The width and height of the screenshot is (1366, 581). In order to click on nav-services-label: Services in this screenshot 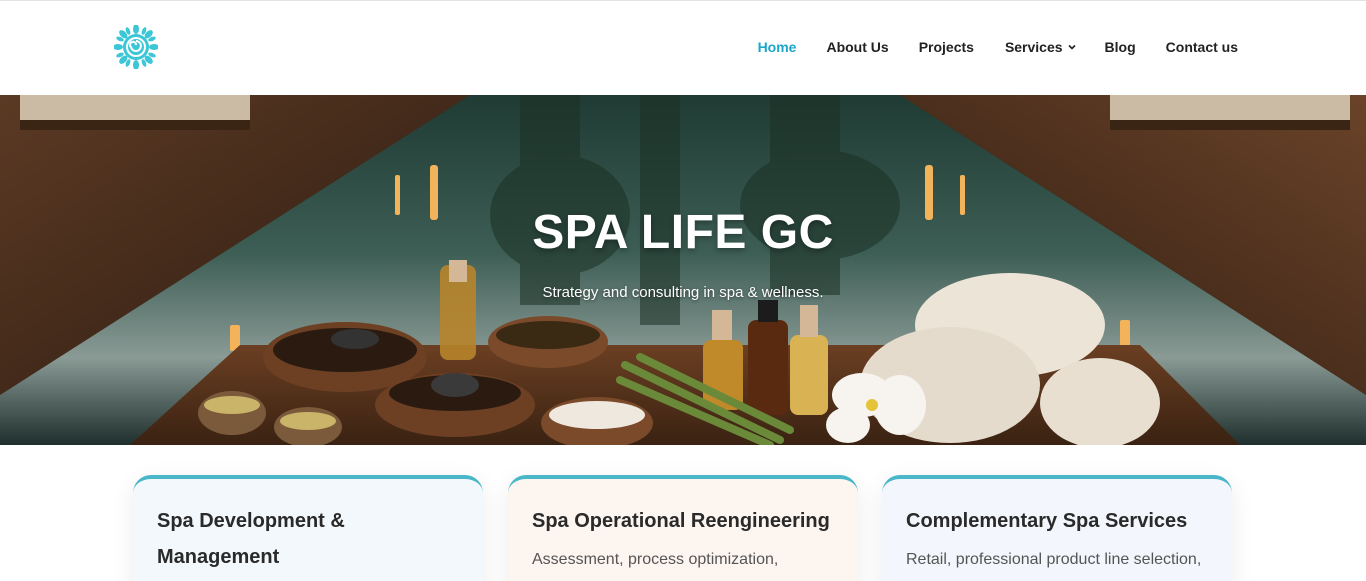, I will do `click(1033, 47)`.